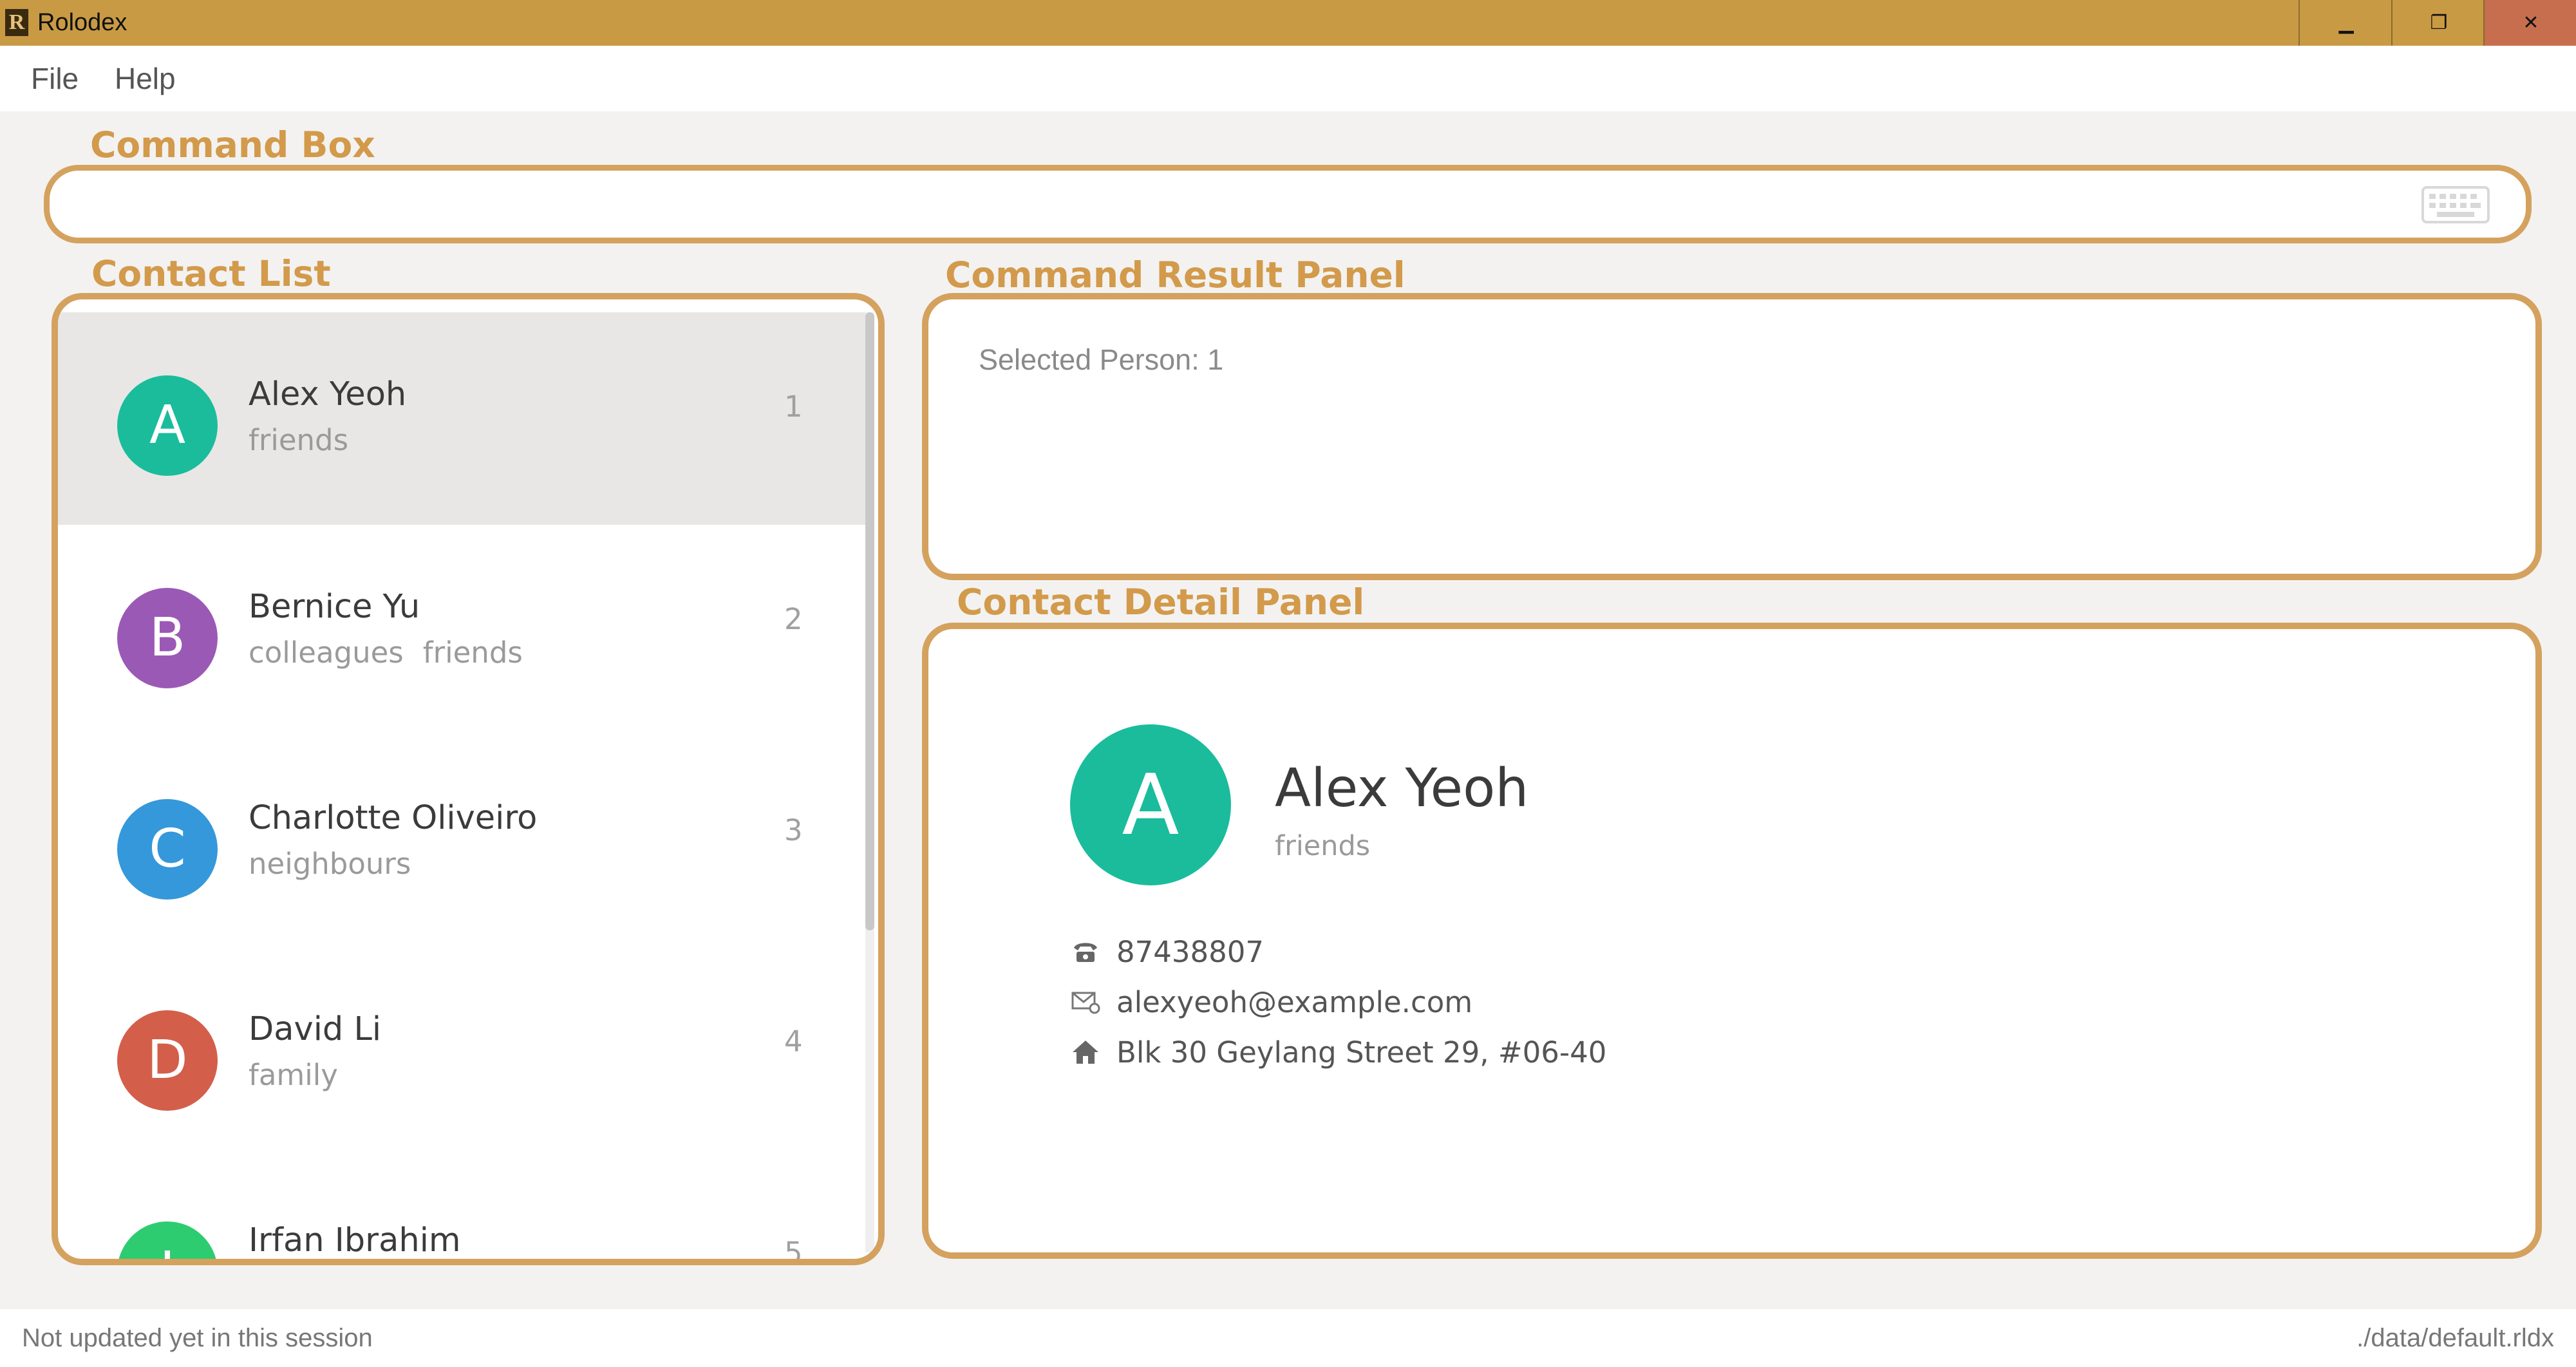 This screenshot has height=1367, width=2576. I want to click on detail-address: Blk 30 Geylang Street 29, #06-40, so click(1361, 1052).